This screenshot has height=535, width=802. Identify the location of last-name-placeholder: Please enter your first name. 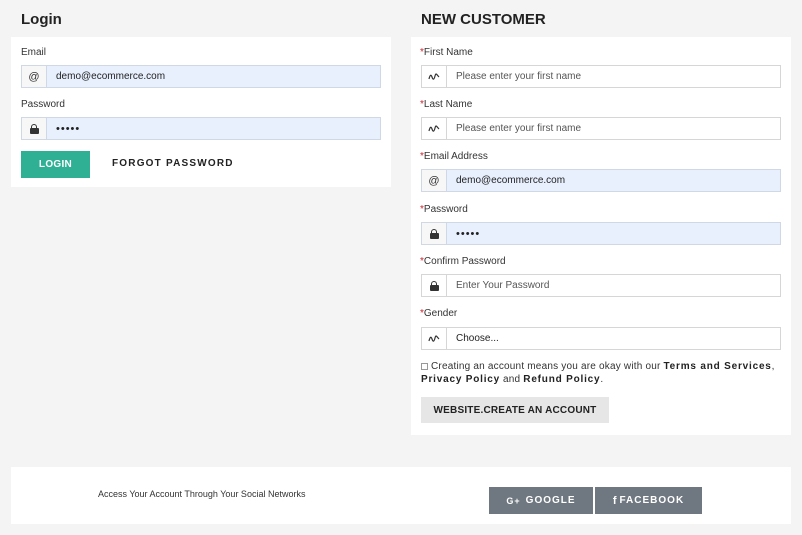
(519, 128).